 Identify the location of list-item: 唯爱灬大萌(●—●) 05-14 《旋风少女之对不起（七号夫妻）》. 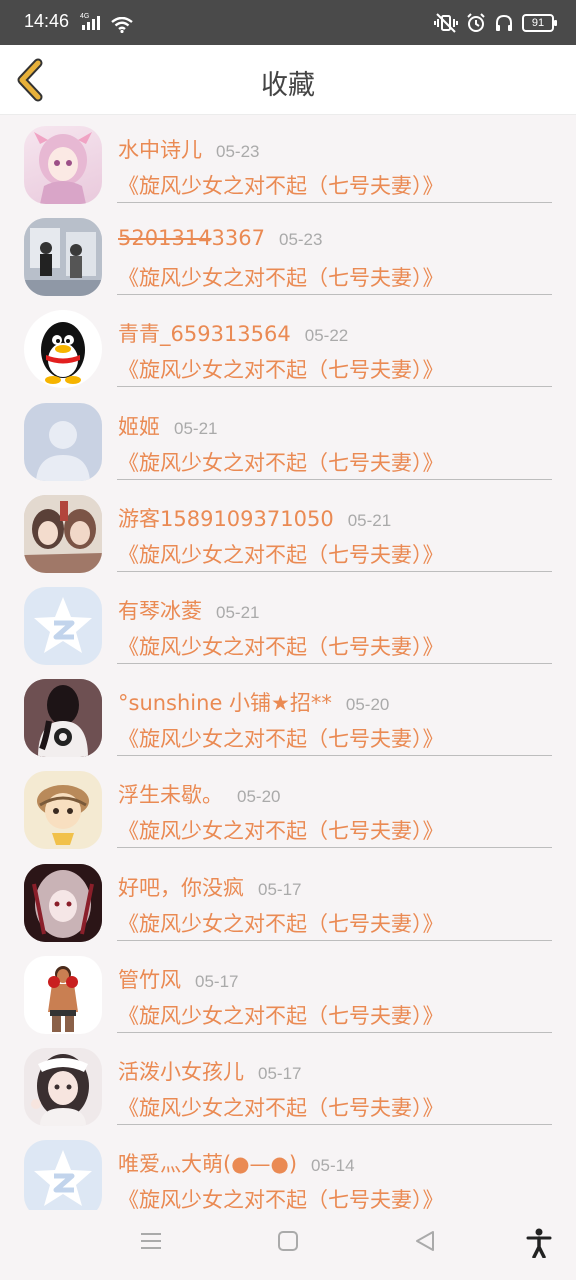
(288, 1170).